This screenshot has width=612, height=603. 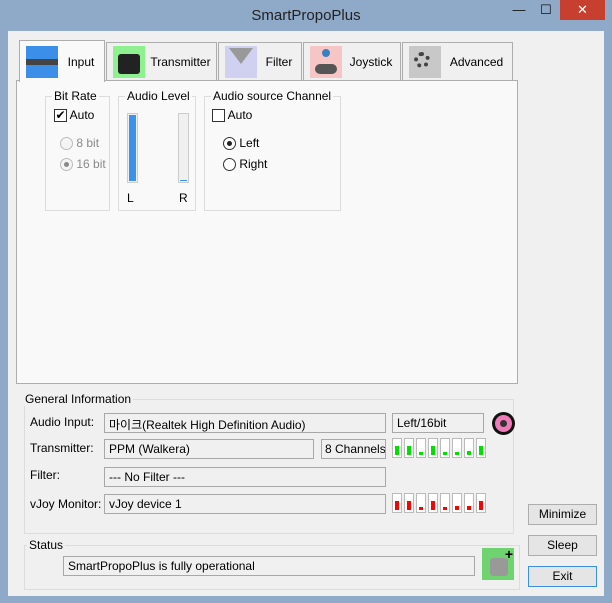 I want to click on vjoy-channel-meters, so click(x=439, y=503).